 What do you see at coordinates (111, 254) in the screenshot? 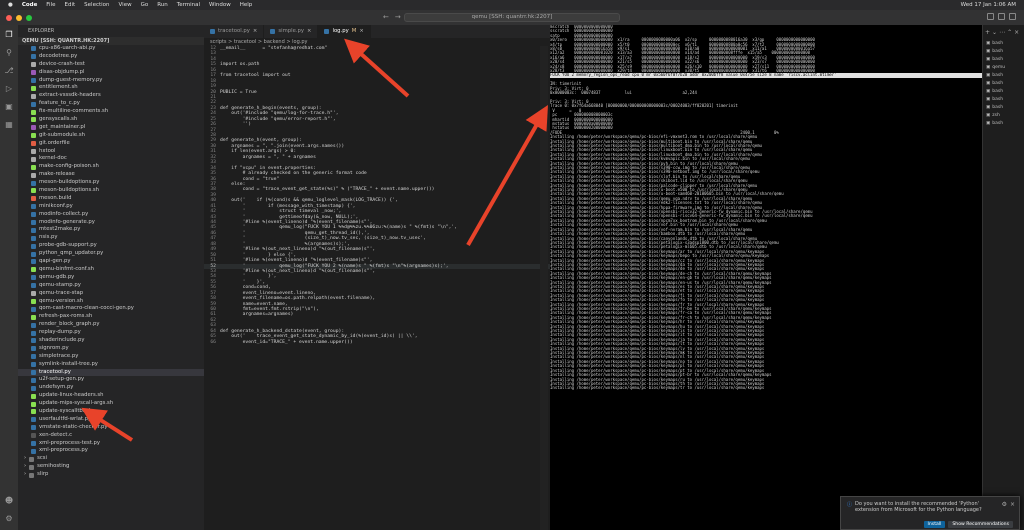
I see `file-item: python_qmp_updater.py` at bounding box center [111, 254].